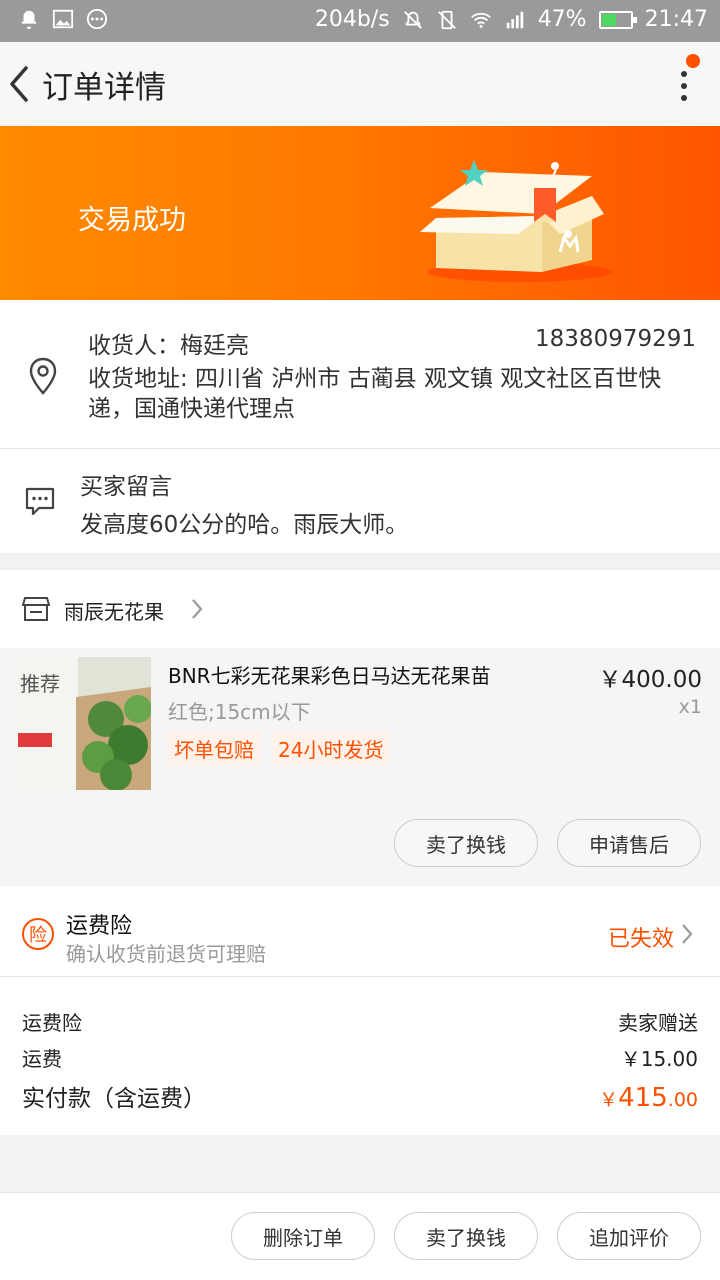 Image resolution: width=720 pixels, height=1280 pixels. What do you see at coordinates (682, 1100) in the screenshot?
I see `total-decimal: .00` at bounding box center [682, 1100].